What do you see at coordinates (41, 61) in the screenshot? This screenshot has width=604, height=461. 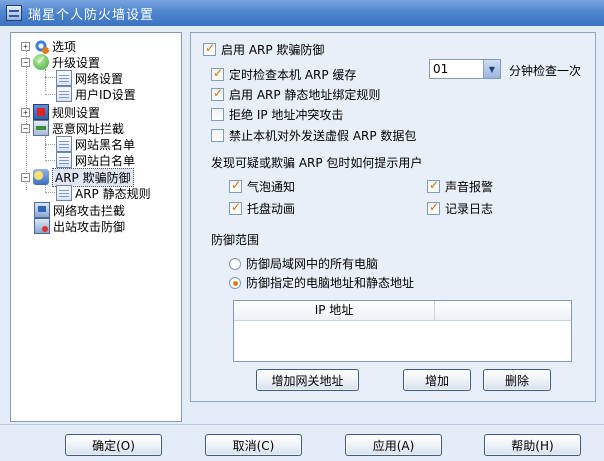 I see `upgrade-check-icon` at bounding box center [41, 61].